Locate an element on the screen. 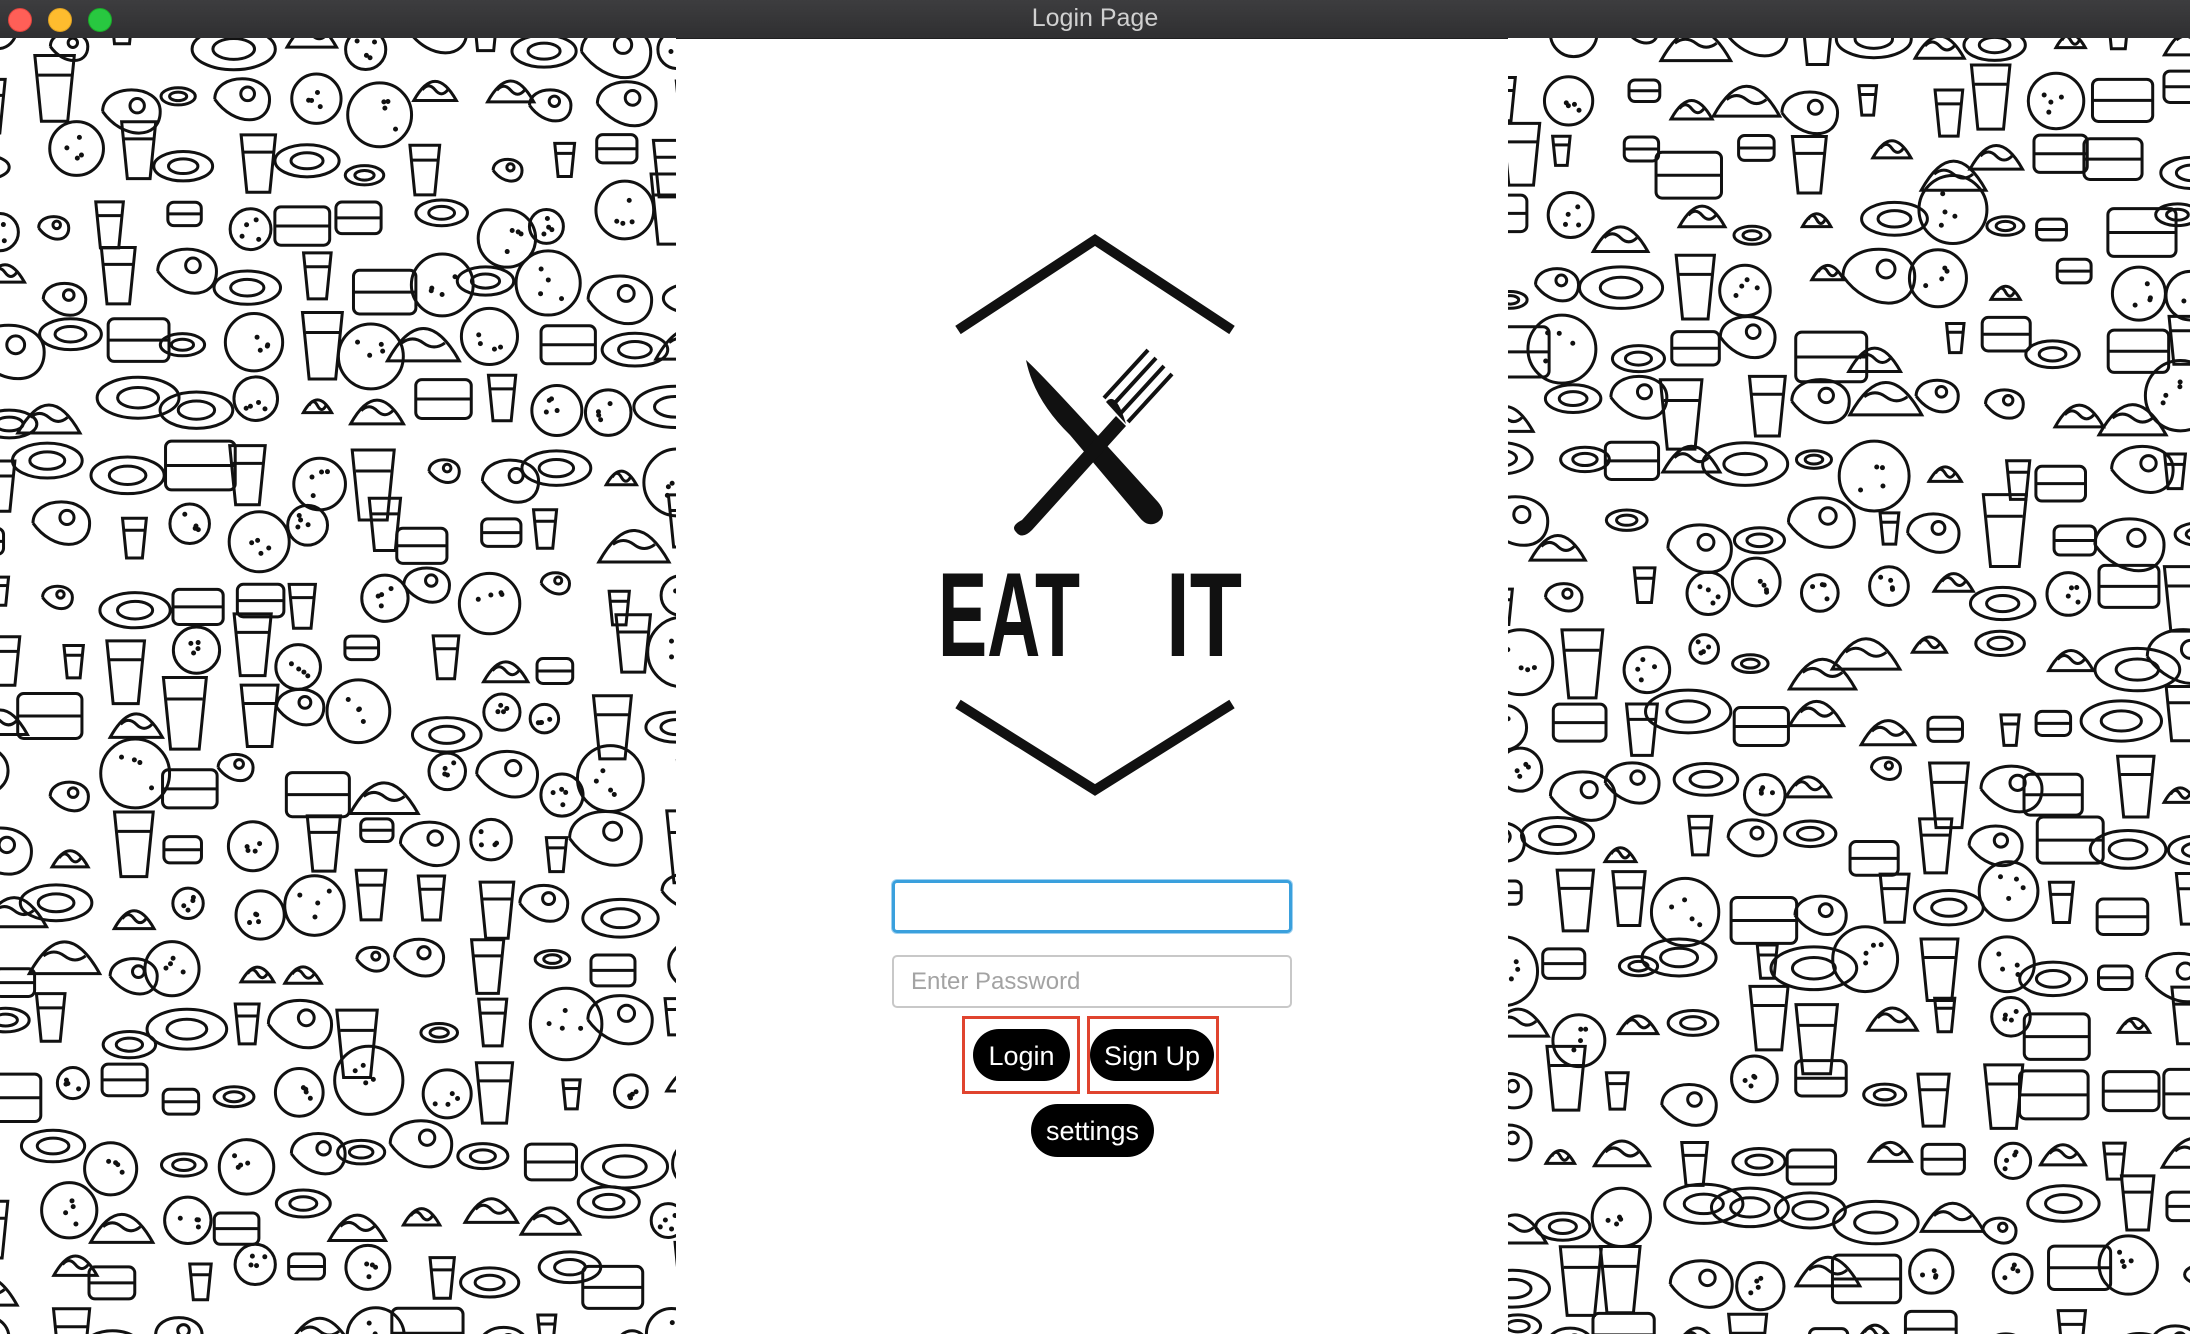 Image resolution: width=2190 pixels, height=1334 pixels. logo-word-eat: EAT is located at coordinates (1009, 615).